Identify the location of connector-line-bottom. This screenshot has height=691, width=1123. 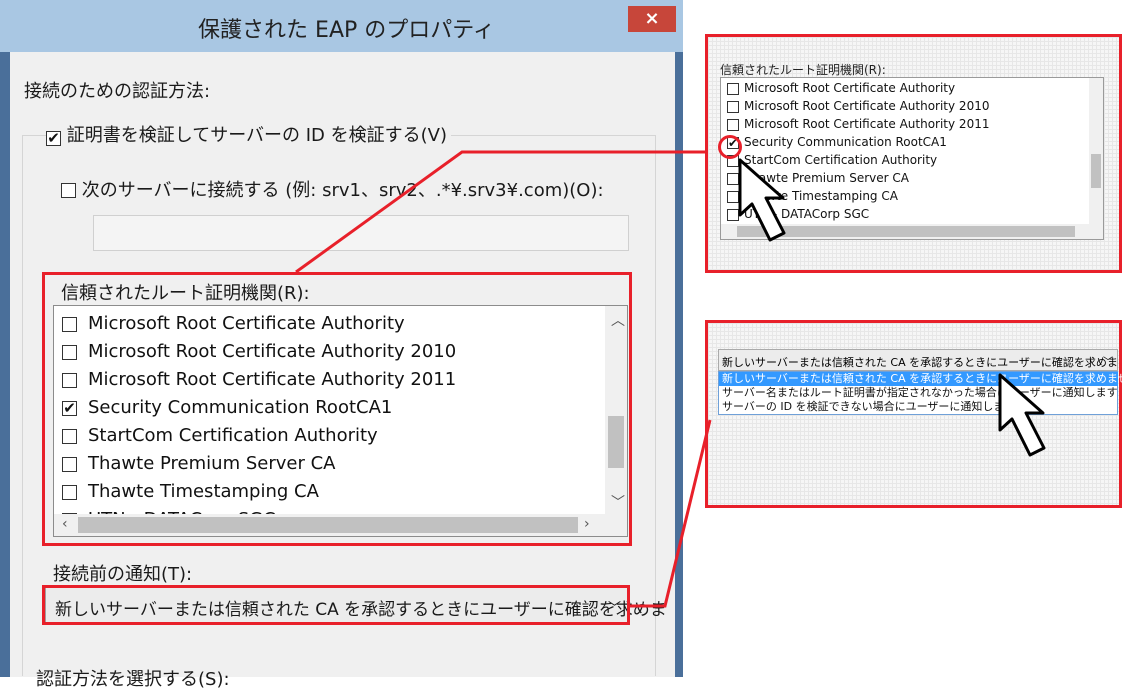
(671, 513).